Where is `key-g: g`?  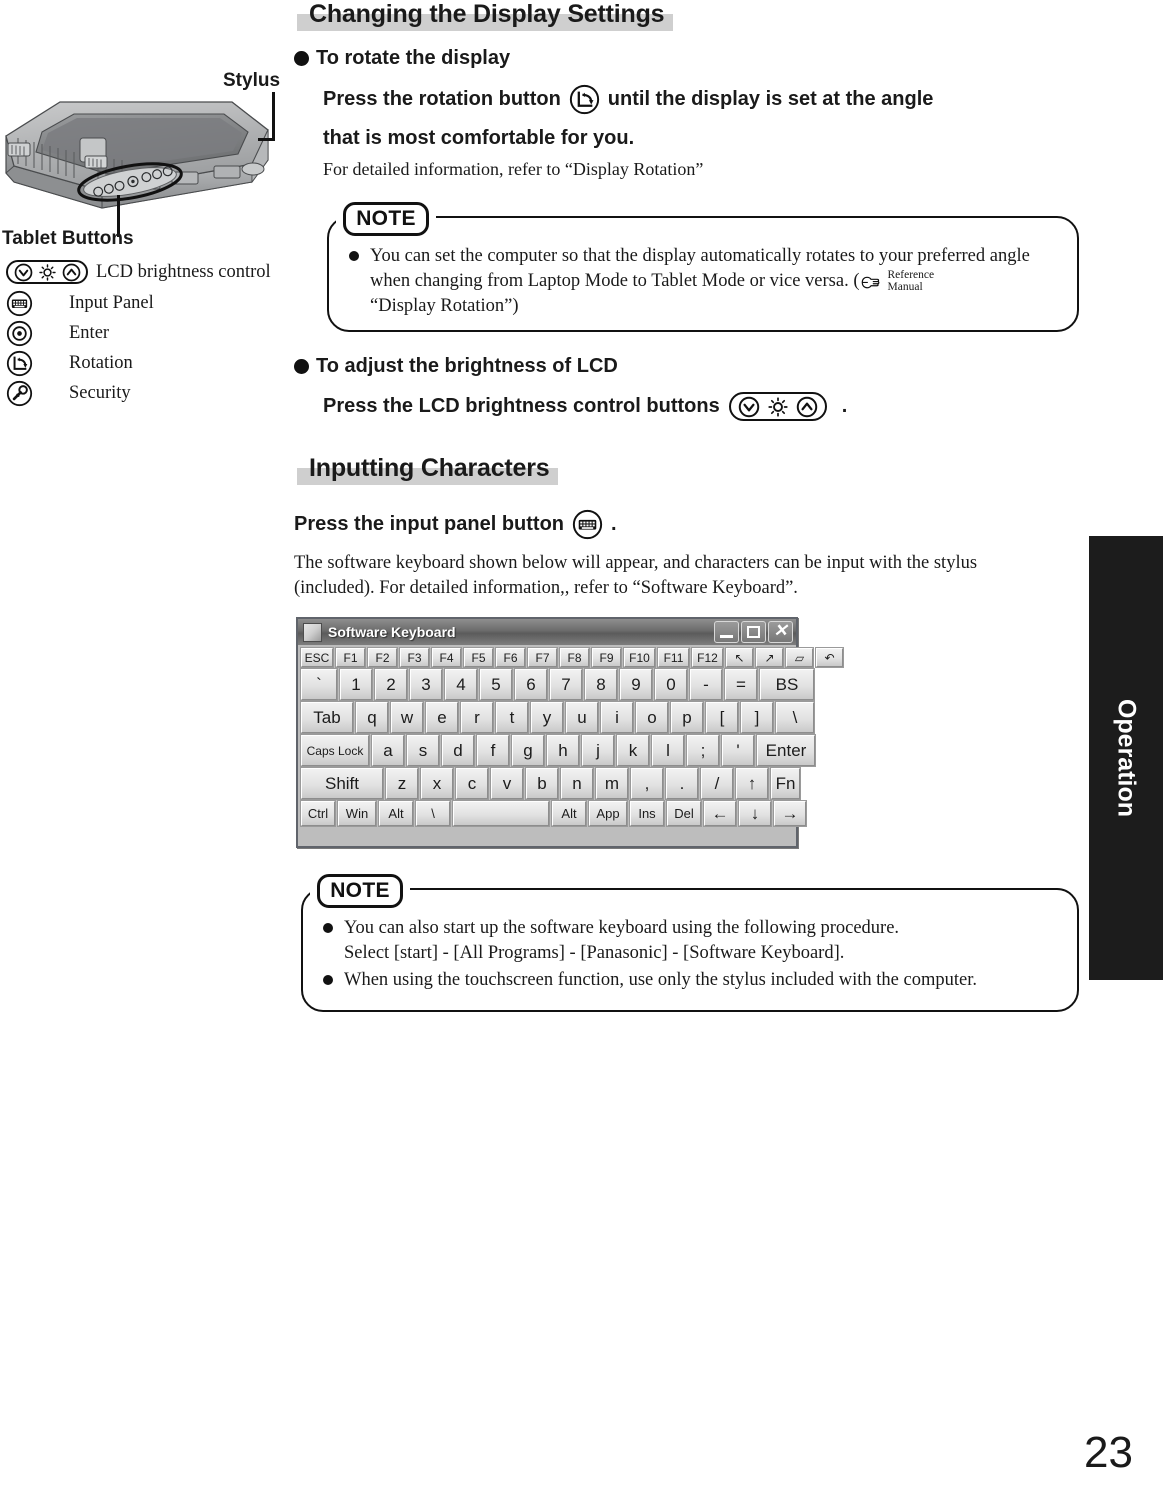 key-g: g is located at coordinates (528, 750).